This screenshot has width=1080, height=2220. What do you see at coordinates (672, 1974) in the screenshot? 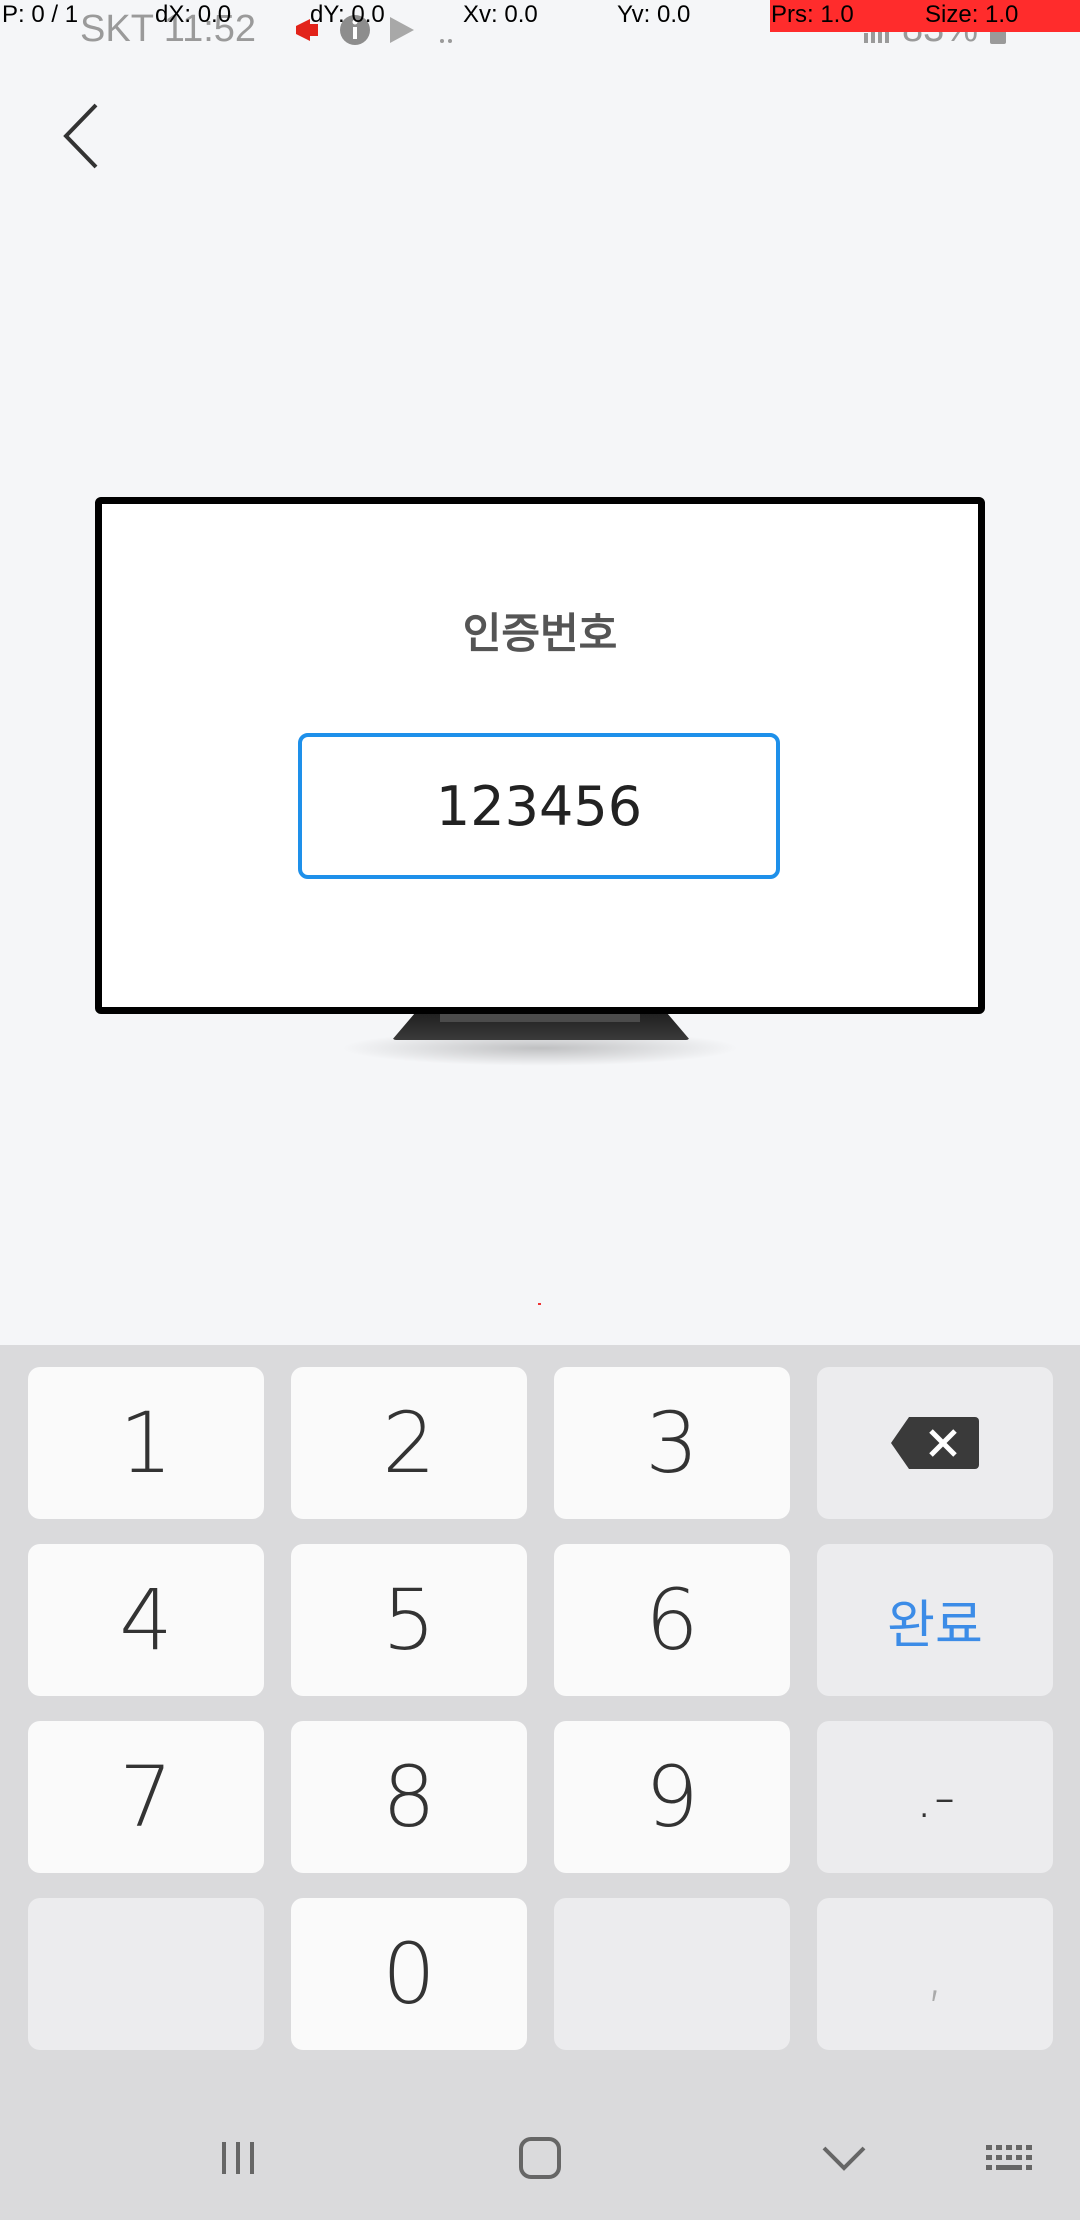
I see `blank-key-right` at bounding box center [672, 1974].